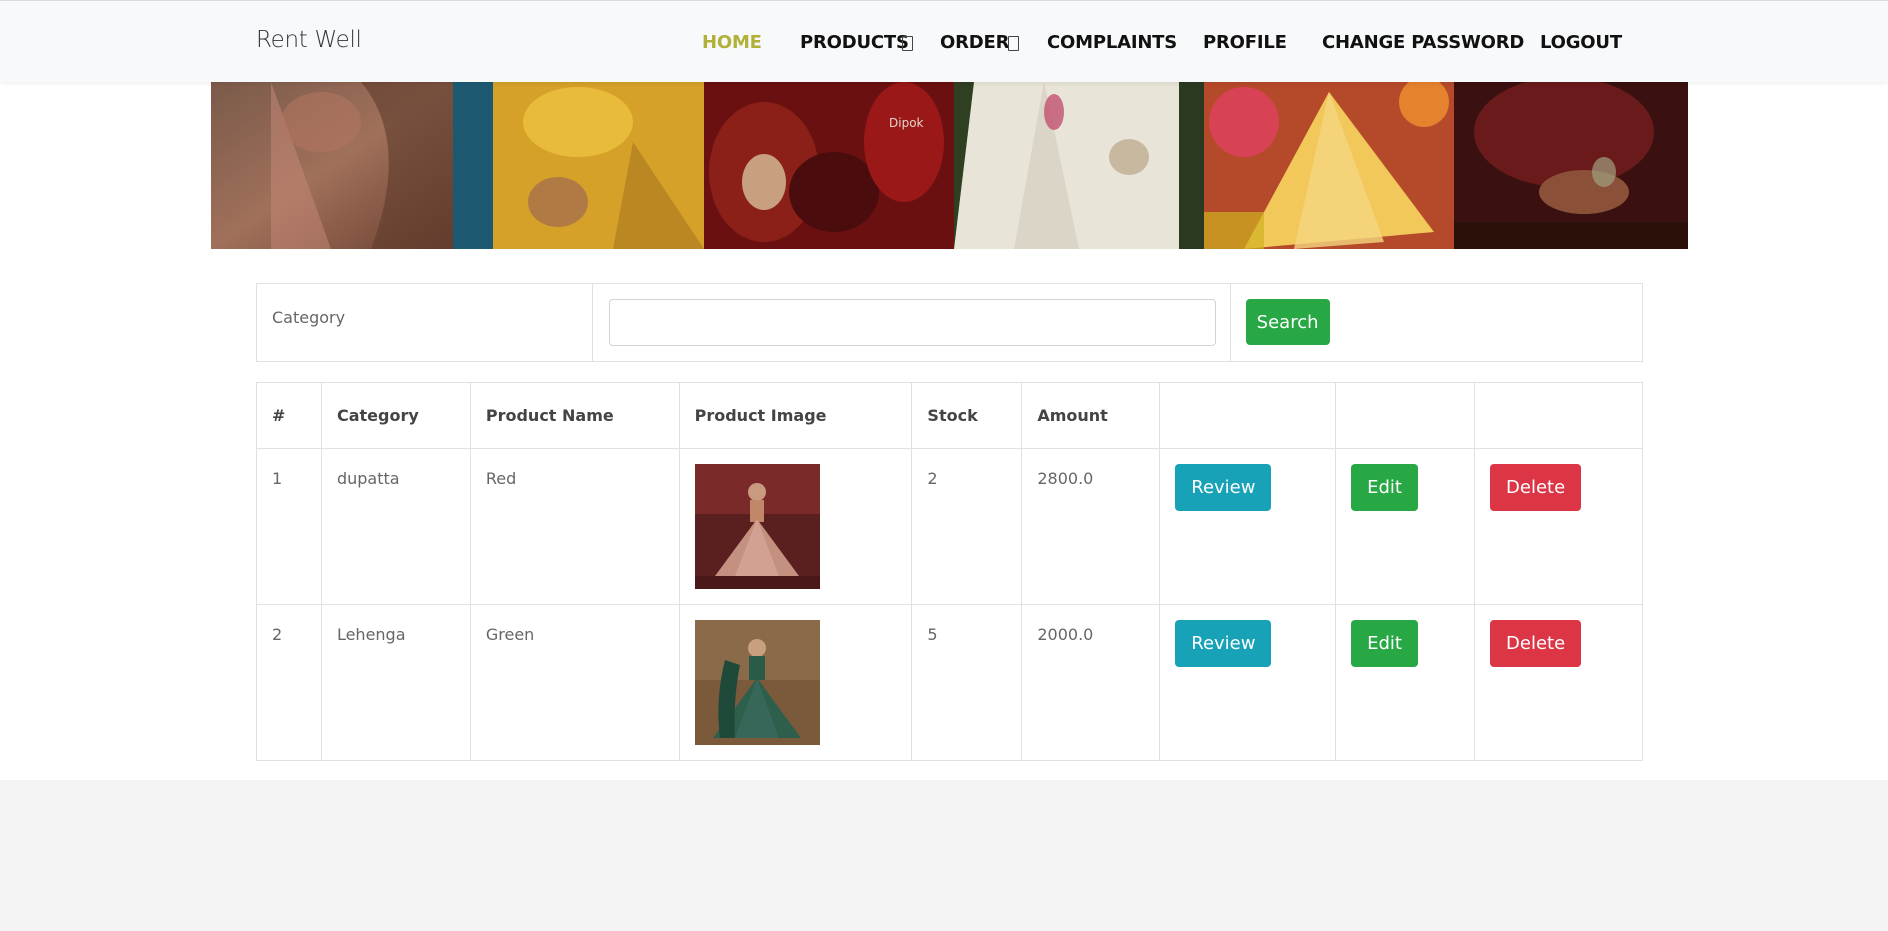 The image size is (1888, 931). What do you see at coordinates (757, 682) in the screenshot?
I see `green-lehenga-photo` at bounding box center [757, 682].